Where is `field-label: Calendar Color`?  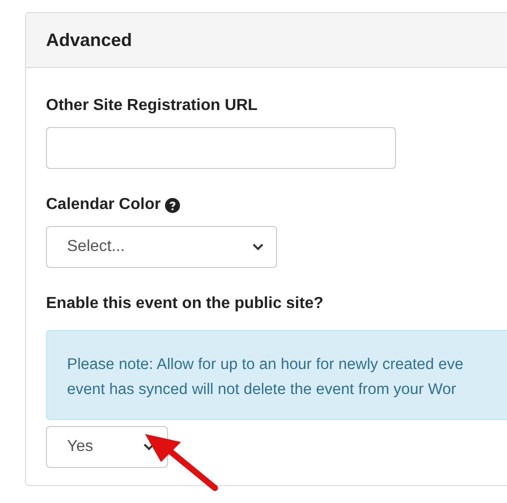 field-label: Calendar Color is located at coordinates (103, 205).